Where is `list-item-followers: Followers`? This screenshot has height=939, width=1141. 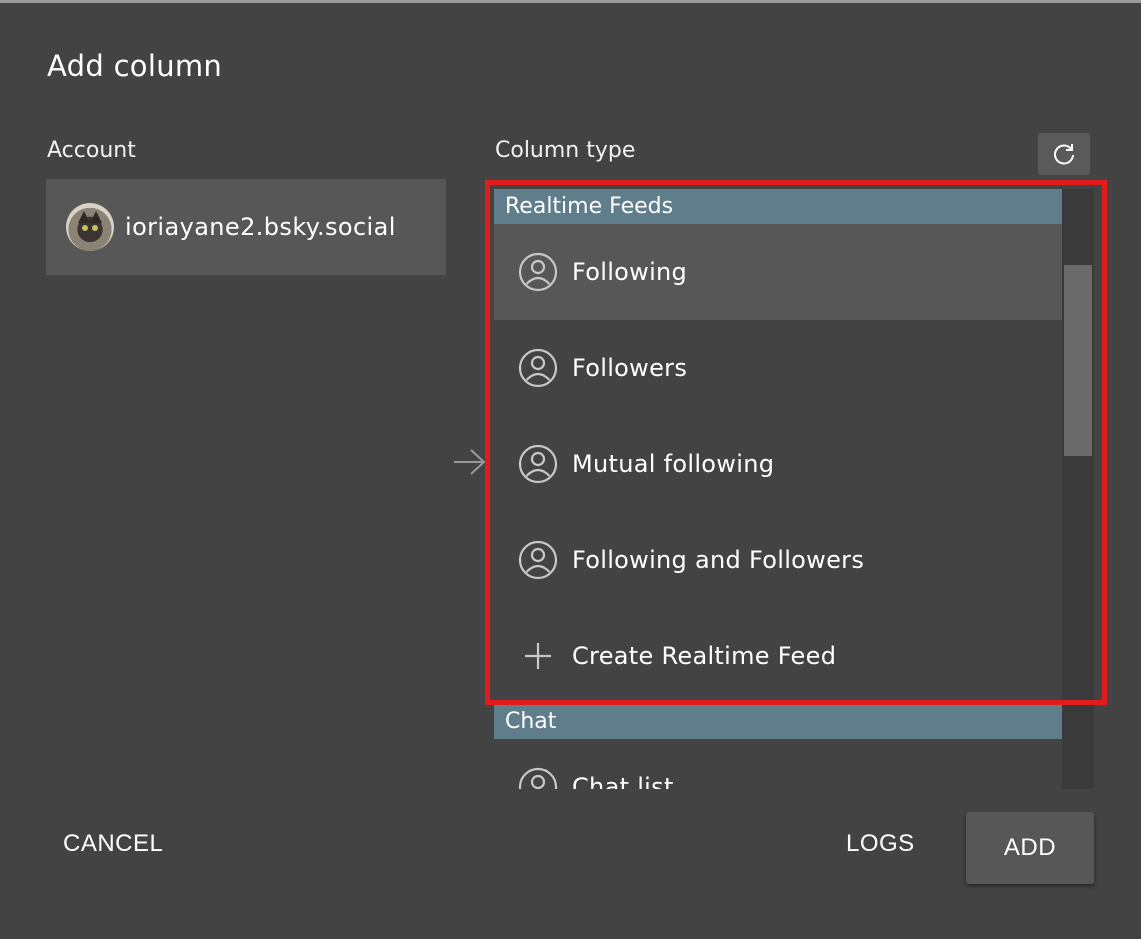
list-item-followers: Followers is located at coordinates (778, 368).